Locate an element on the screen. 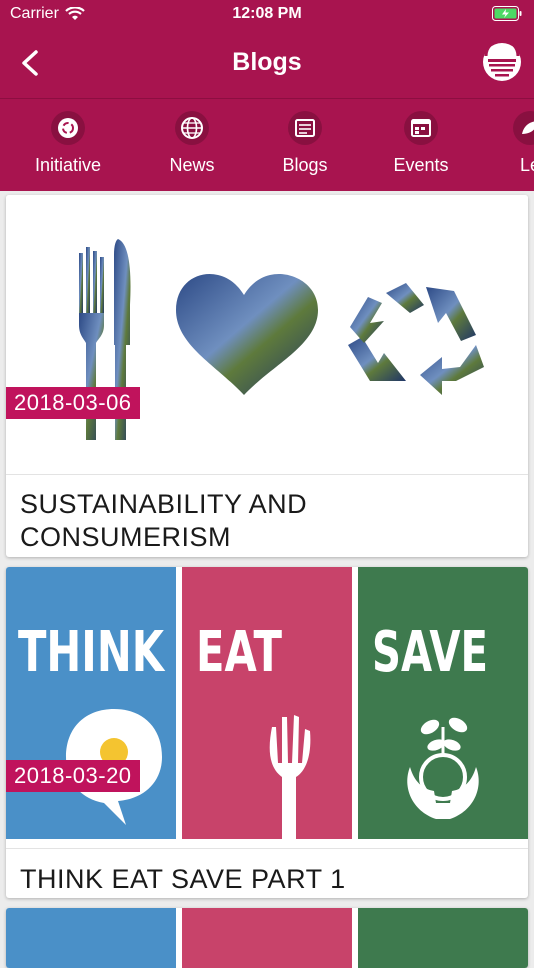 Image resolution: width=534 pixels, height=968 pixels. navigation-bar: Blogs is located at coordinates (267, 63).